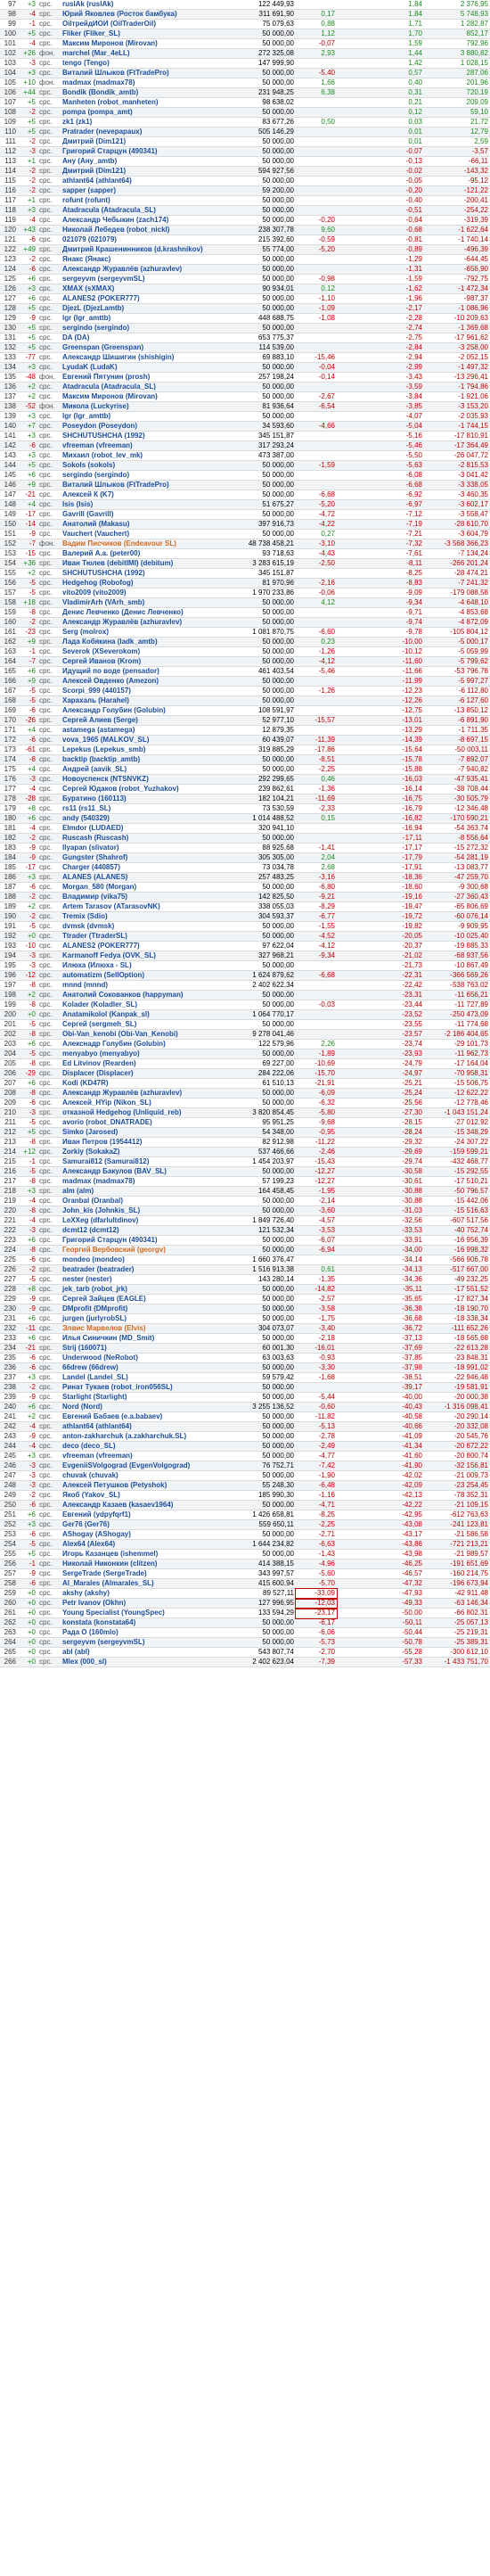 The image size is (490, 2576). I want to click on cell-participant-name: 021079 (021079), so click(138, 240).